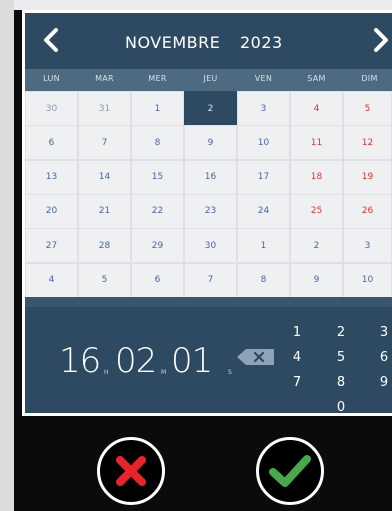  Describe the element at coordinates (210, 211) in the screenshot. I see `day-cell: 23` at that location.